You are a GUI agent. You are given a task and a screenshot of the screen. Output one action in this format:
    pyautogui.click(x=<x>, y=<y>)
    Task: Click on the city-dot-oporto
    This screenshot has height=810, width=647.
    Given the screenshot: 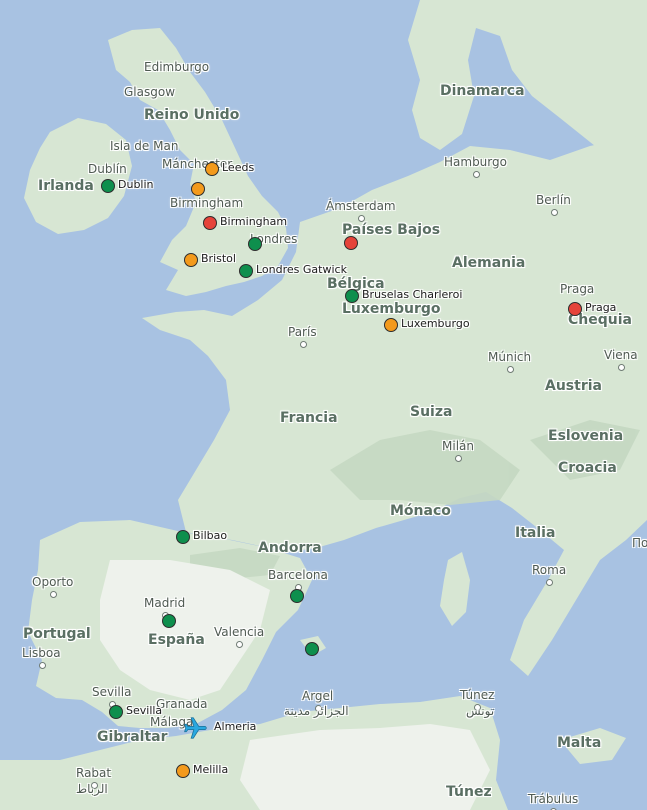 What is the action you would take?
    pyautogui.click(x=53, y=594)
    